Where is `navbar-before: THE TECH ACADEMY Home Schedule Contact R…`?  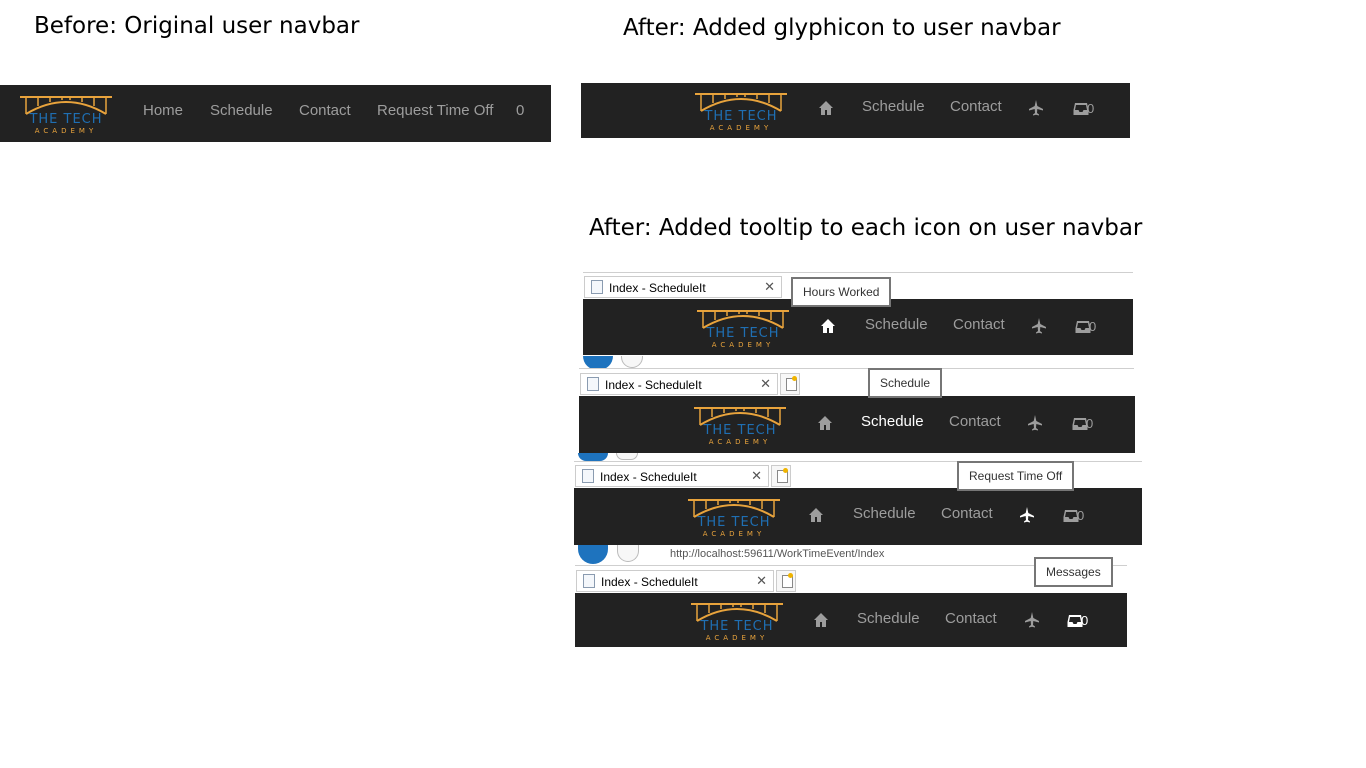 navbar-before: THE TECH ACADEMY Home Schedule Contact R… is located at coordinates (275, 113).